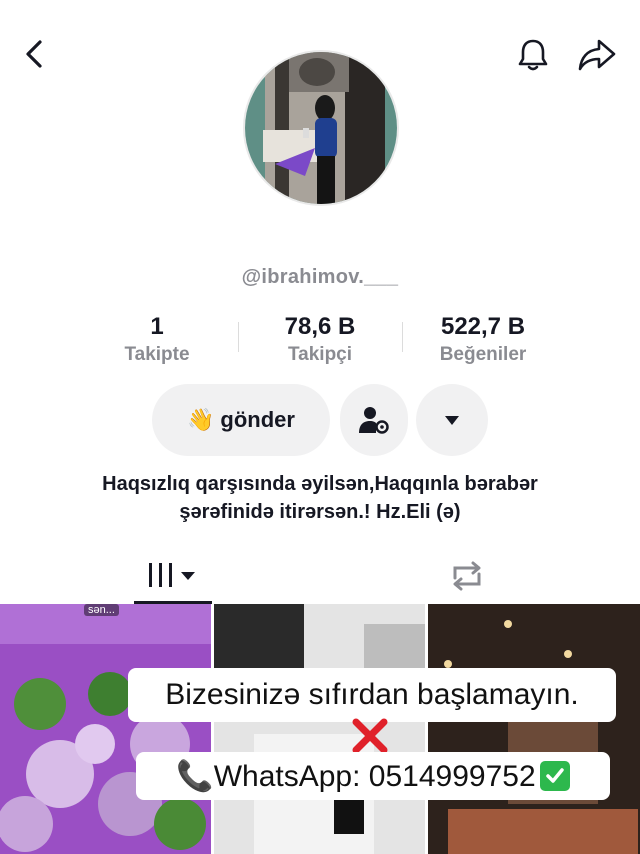 The height and width of the screenshot is (854, 640). I want to click on action-buttons: 👋 gönder, so click(320, 420).